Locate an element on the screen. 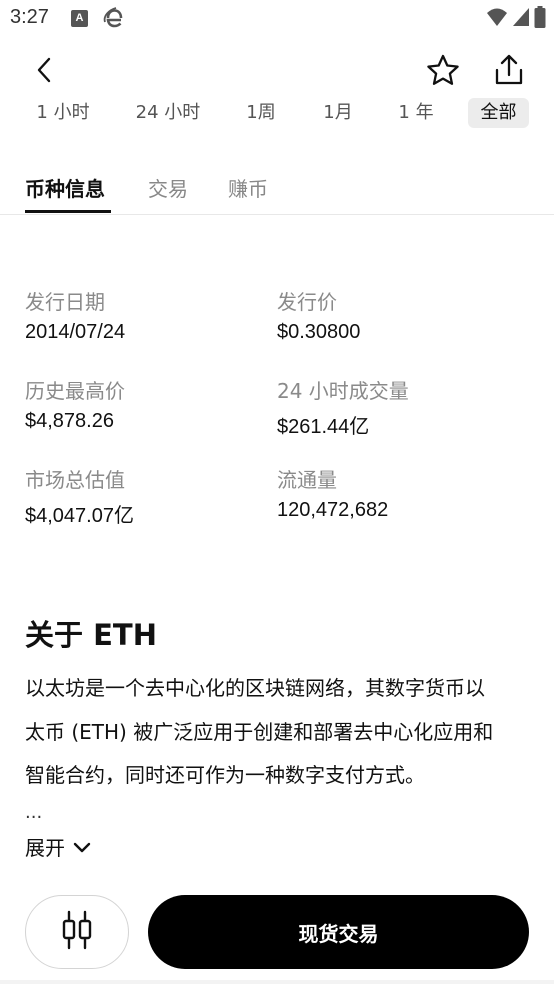  period-1m: 1月 is located at coordinates (338, 113).